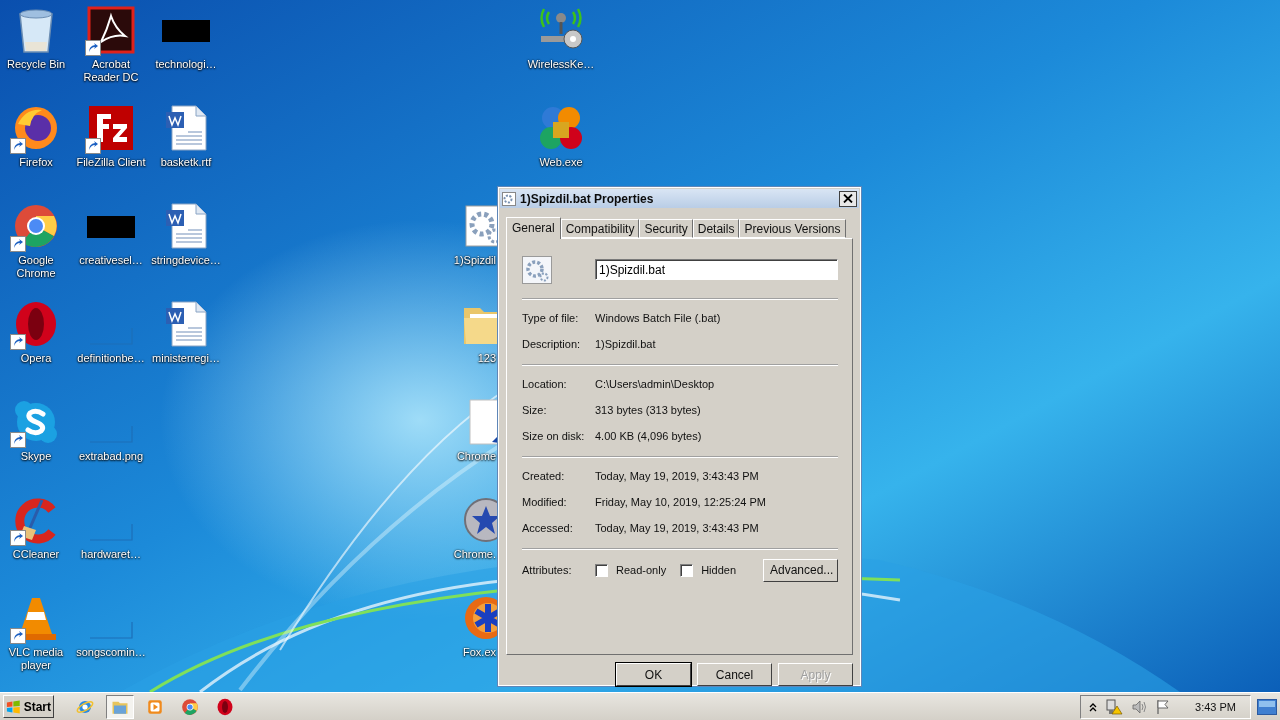 The height and width of the screenshot is (720, 1280). I want to click on desktop-icon-label: Firefox, so click(37, 162).